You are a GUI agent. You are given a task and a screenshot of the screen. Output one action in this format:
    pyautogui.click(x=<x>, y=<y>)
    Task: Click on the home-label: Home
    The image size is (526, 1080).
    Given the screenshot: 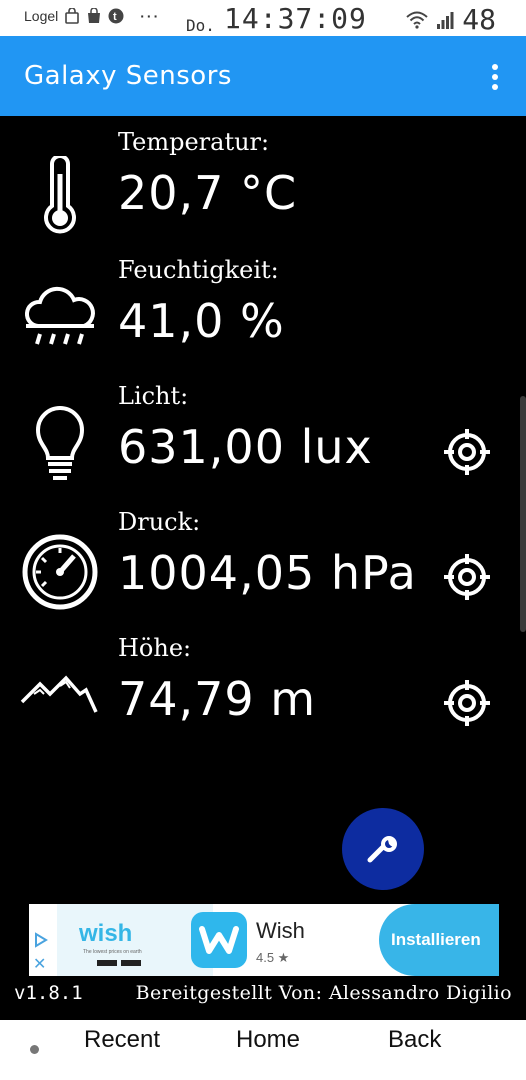 What is the action you would take?
    pyautogui.click(x=268, y=1039)
    